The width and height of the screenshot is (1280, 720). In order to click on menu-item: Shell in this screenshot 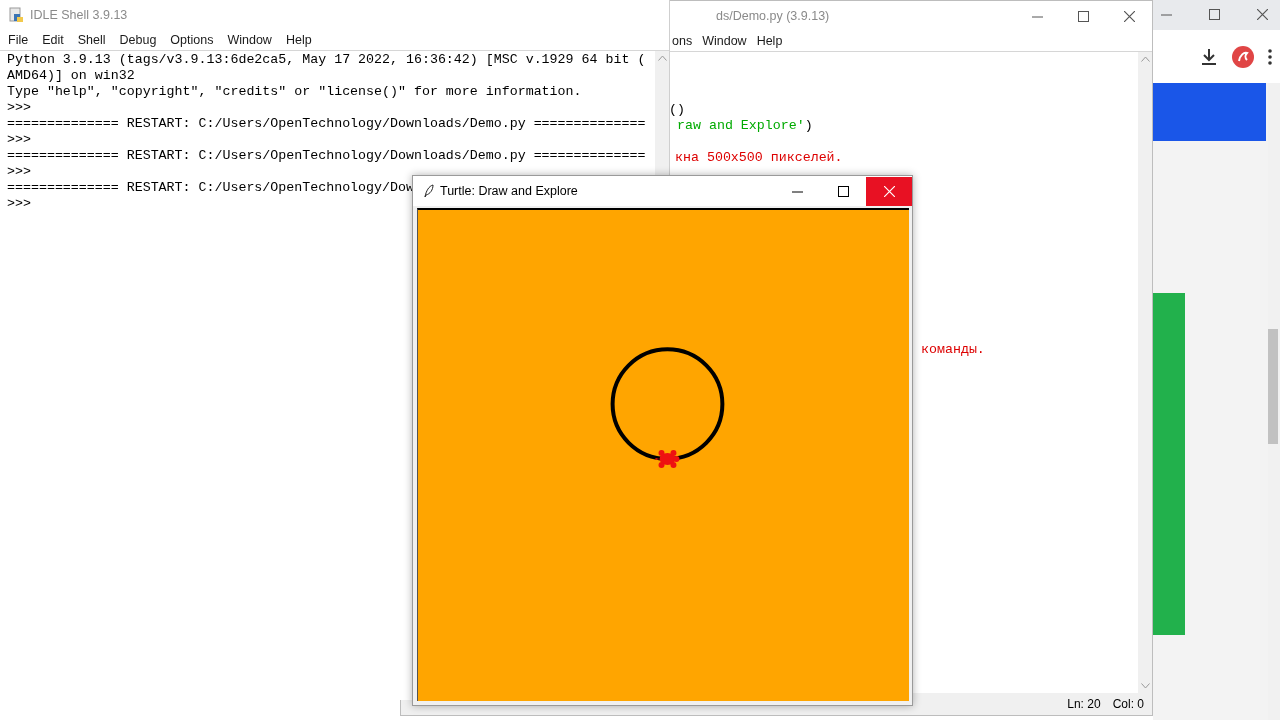, I will do `click(91, 40)`.